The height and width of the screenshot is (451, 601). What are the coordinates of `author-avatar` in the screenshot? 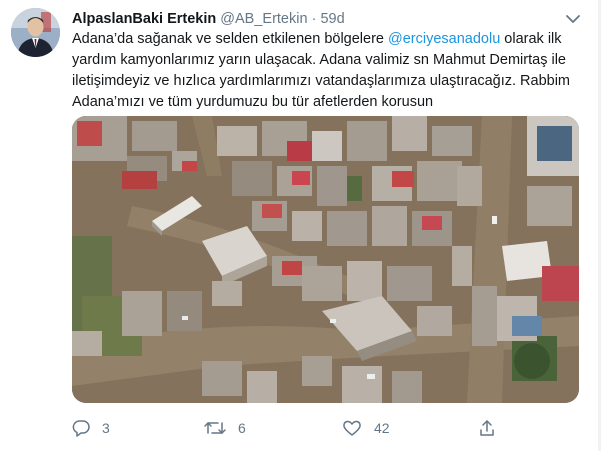 It's located at (35, 32).